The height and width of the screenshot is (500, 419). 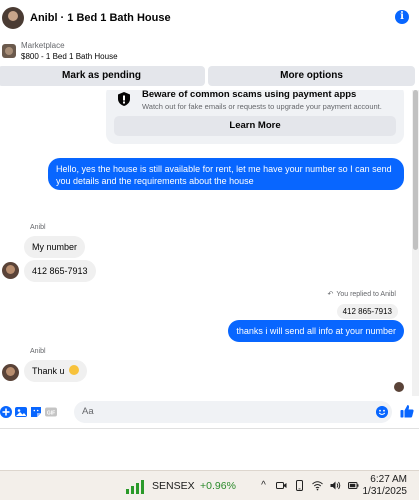 What do you see at coordinates (100, 18) in the screenshot?
I see `conversation-title: Anibl · 1 Bed 1 Bath House` at bounding box center [100, 18].